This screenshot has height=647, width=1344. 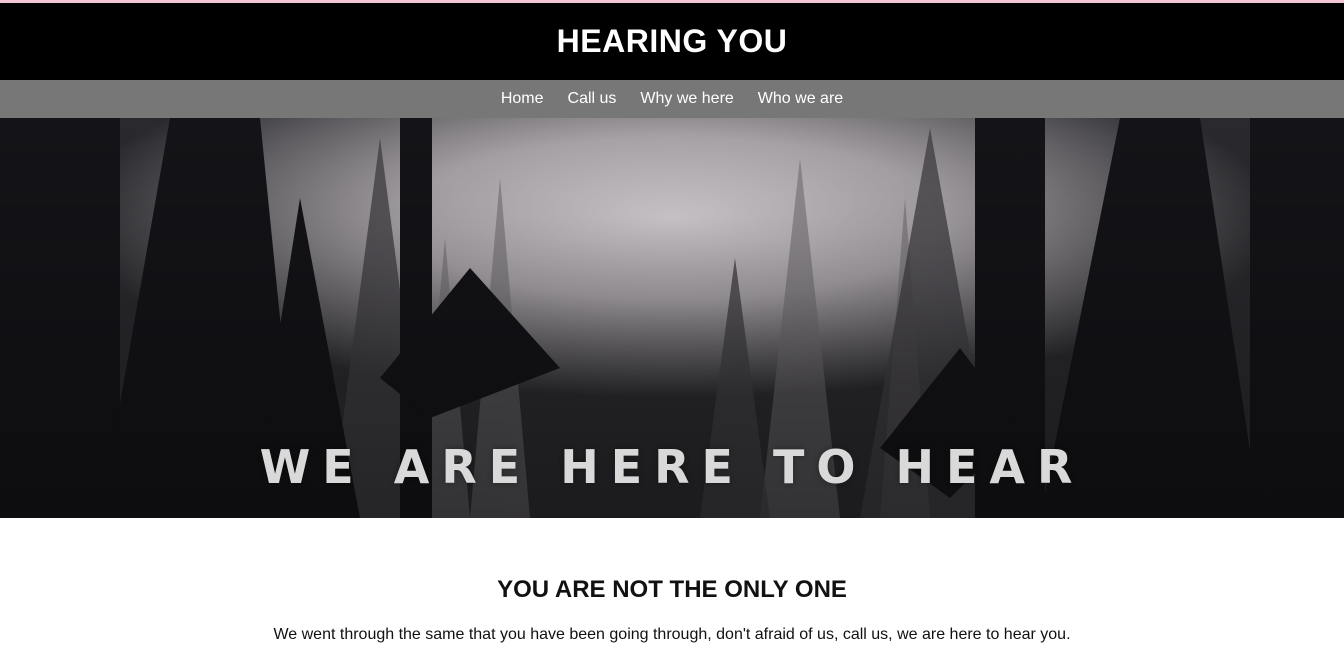 What do you see at coordinates (522, 99) in the screenshot?
I see `nav-link-home: Home` at bounding box center [522, 99].